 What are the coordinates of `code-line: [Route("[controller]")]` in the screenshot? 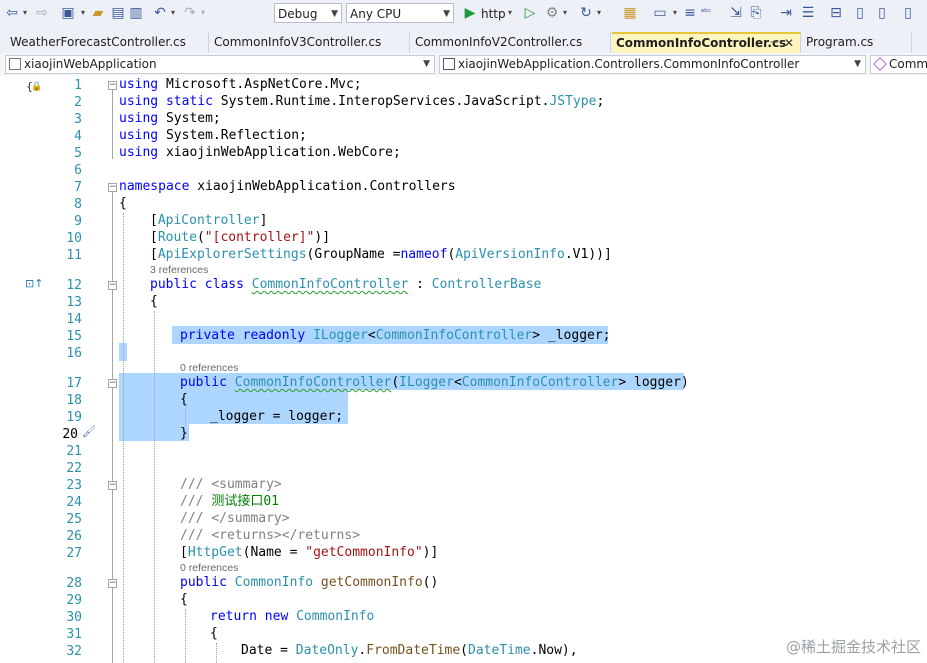 It's located at (240, 237).